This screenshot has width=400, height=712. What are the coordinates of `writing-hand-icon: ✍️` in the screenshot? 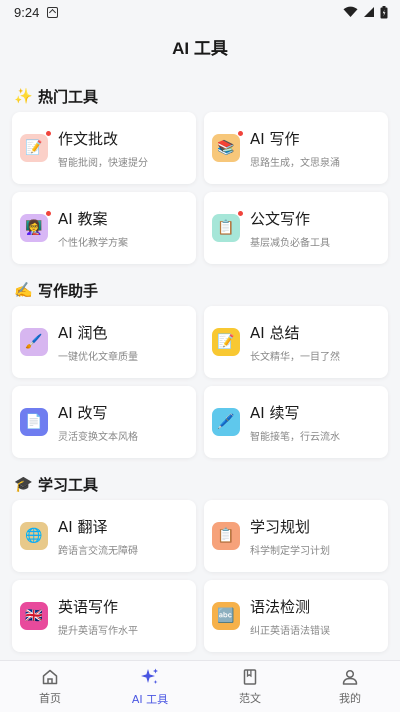 It's located at (23, 290).